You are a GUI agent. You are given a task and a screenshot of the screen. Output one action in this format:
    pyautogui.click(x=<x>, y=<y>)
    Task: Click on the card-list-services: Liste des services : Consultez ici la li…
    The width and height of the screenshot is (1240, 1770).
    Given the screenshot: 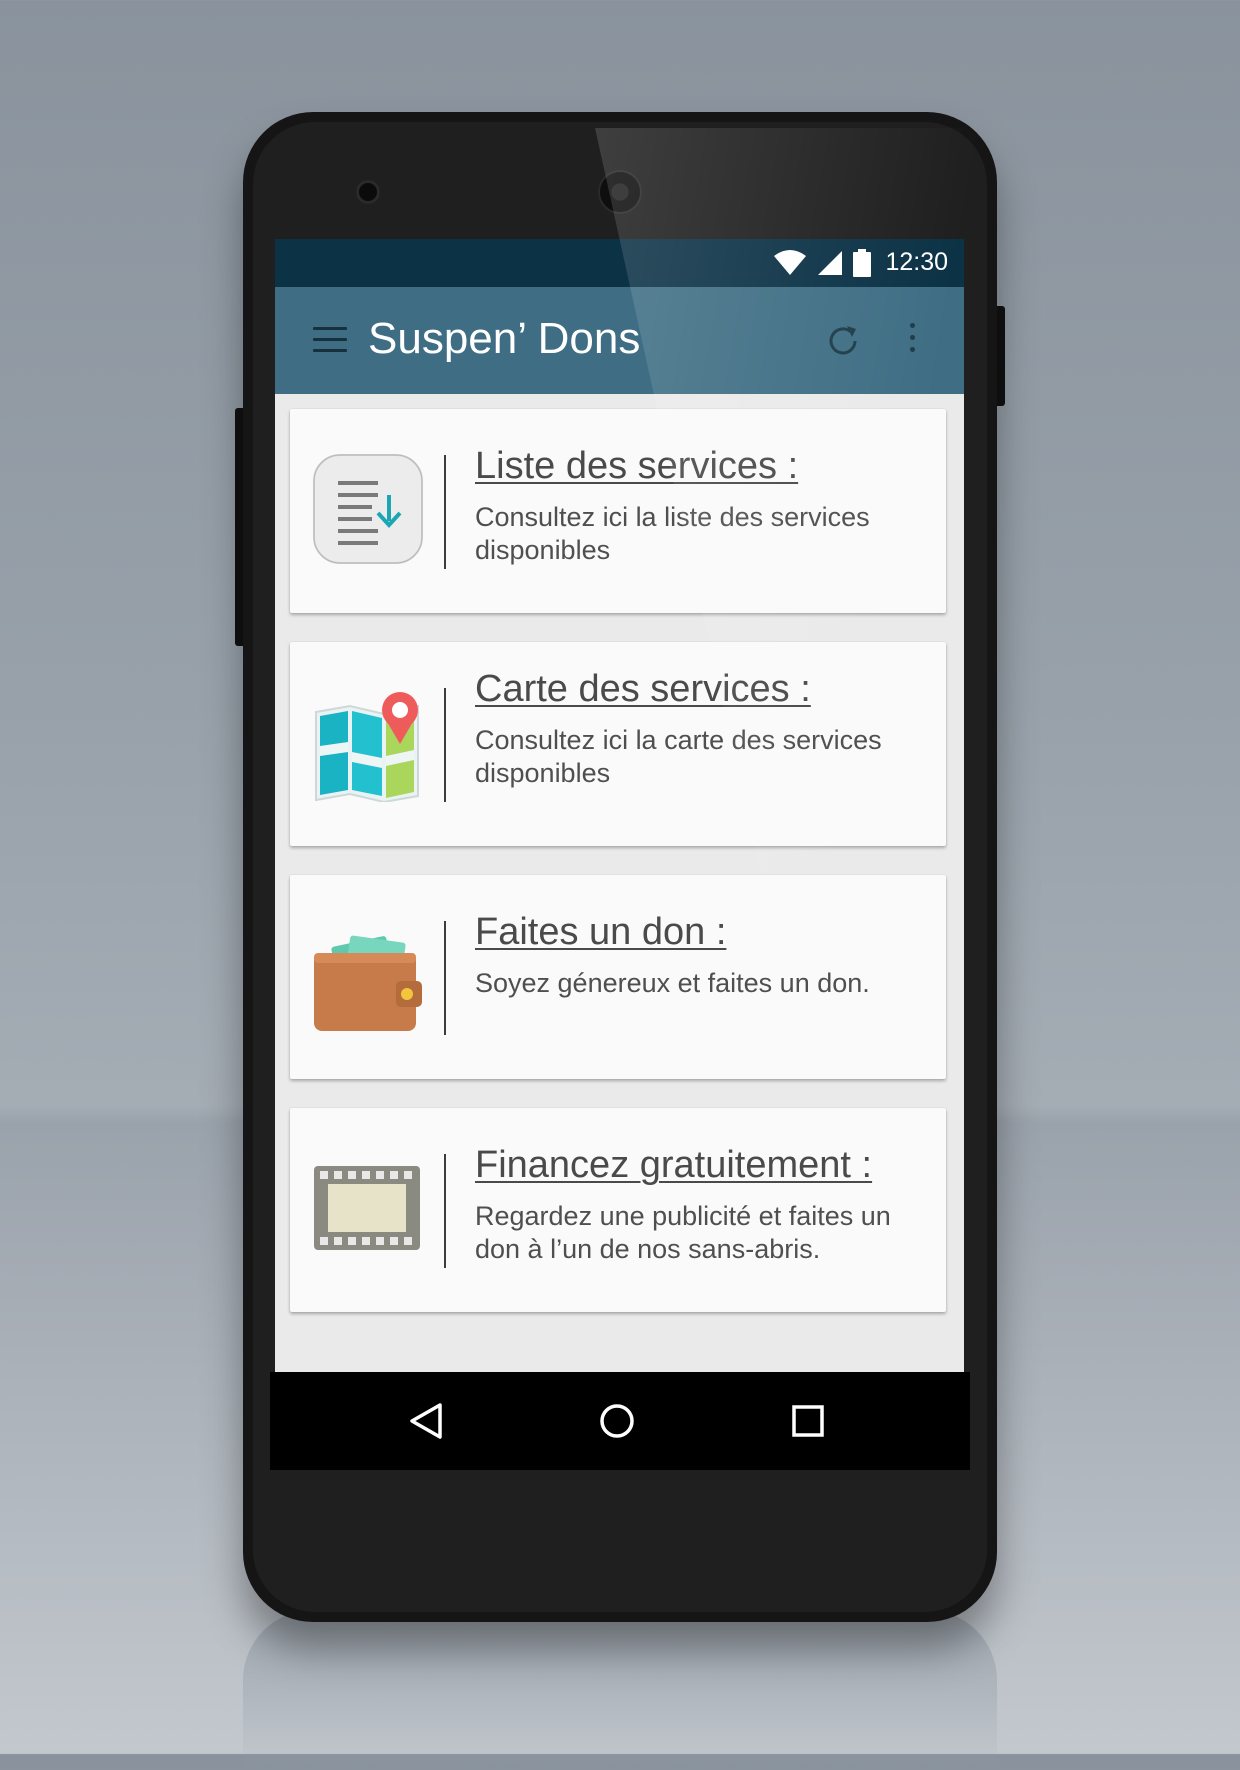 What is the action you would take?
    pyautogui.click(x=618, y=511)
    